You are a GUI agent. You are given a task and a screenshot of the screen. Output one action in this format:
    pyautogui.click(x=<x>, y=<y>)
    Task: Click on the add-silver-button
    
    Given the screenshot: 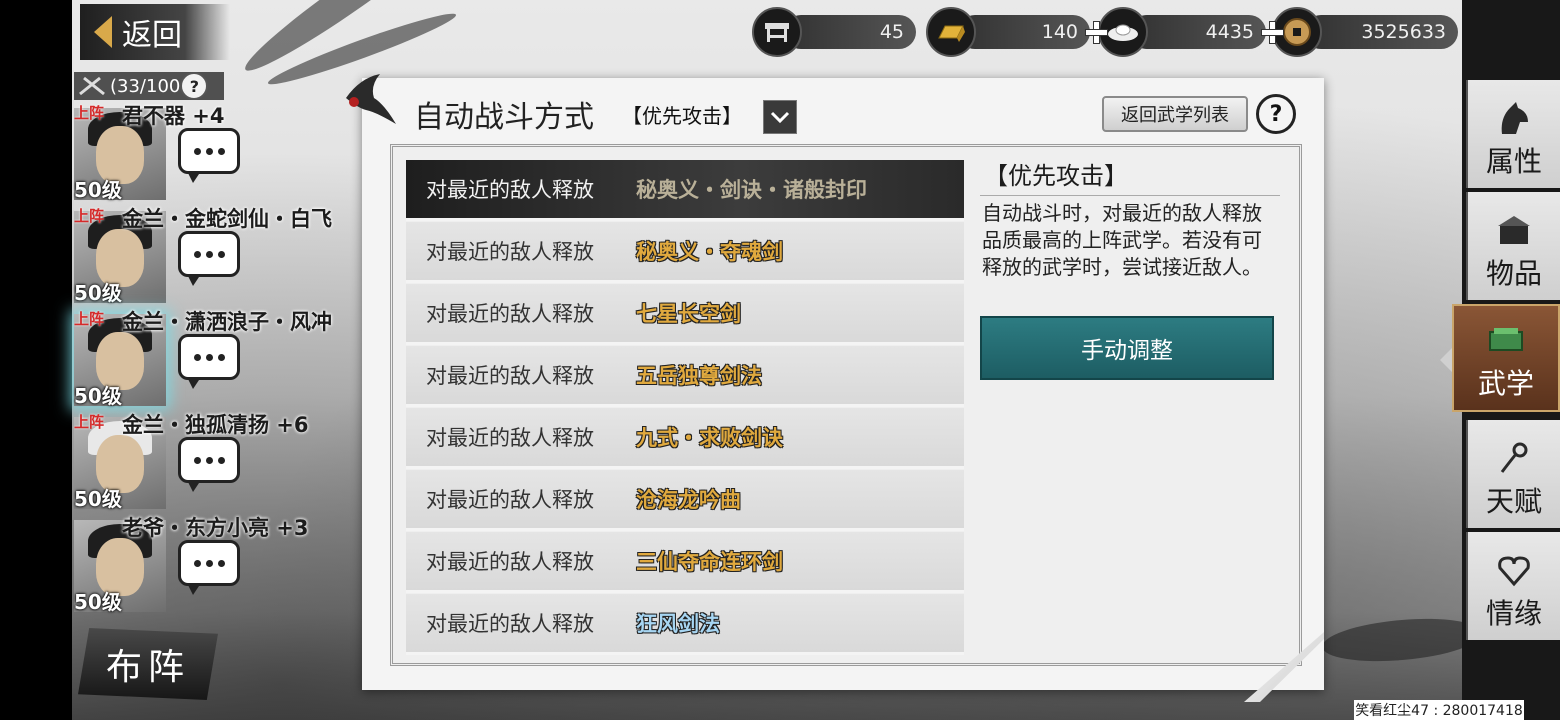 What is the action you would take?
    pyautogui.click(x=1272, y=32)
    